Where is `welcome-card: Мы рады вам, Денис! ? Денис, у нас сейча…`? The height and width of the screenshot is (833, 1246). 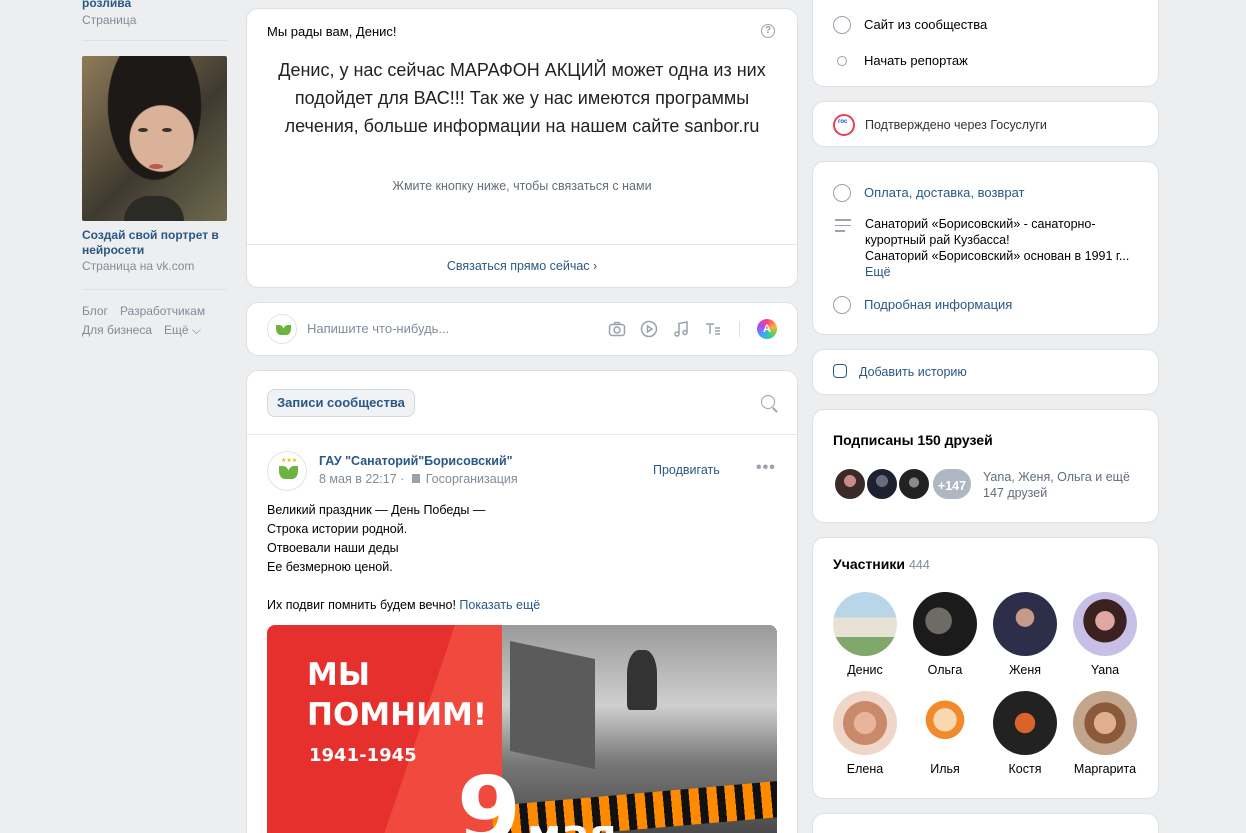 welcome-card: Мы рады вам, Денис! ? Денис, у нас сейча… is located at coordinates (522, 148).